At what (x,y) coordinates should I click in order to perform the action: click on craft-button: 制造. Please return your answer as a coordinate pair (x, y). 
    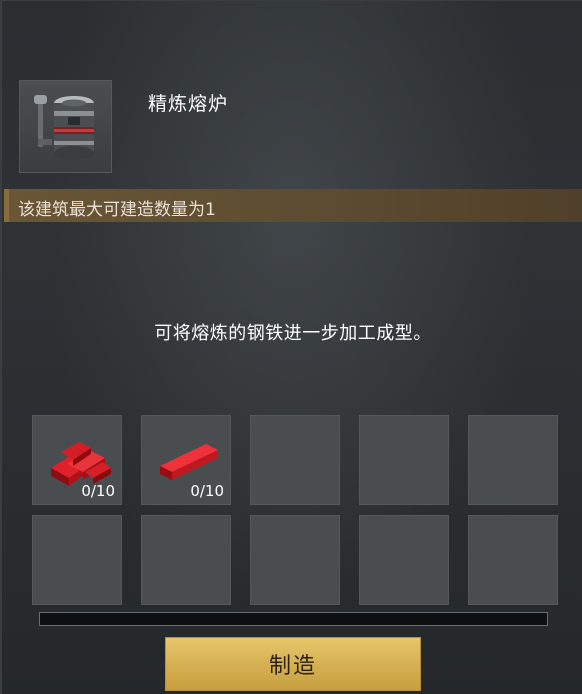
    Looking at the image, I should click on (293, 664).